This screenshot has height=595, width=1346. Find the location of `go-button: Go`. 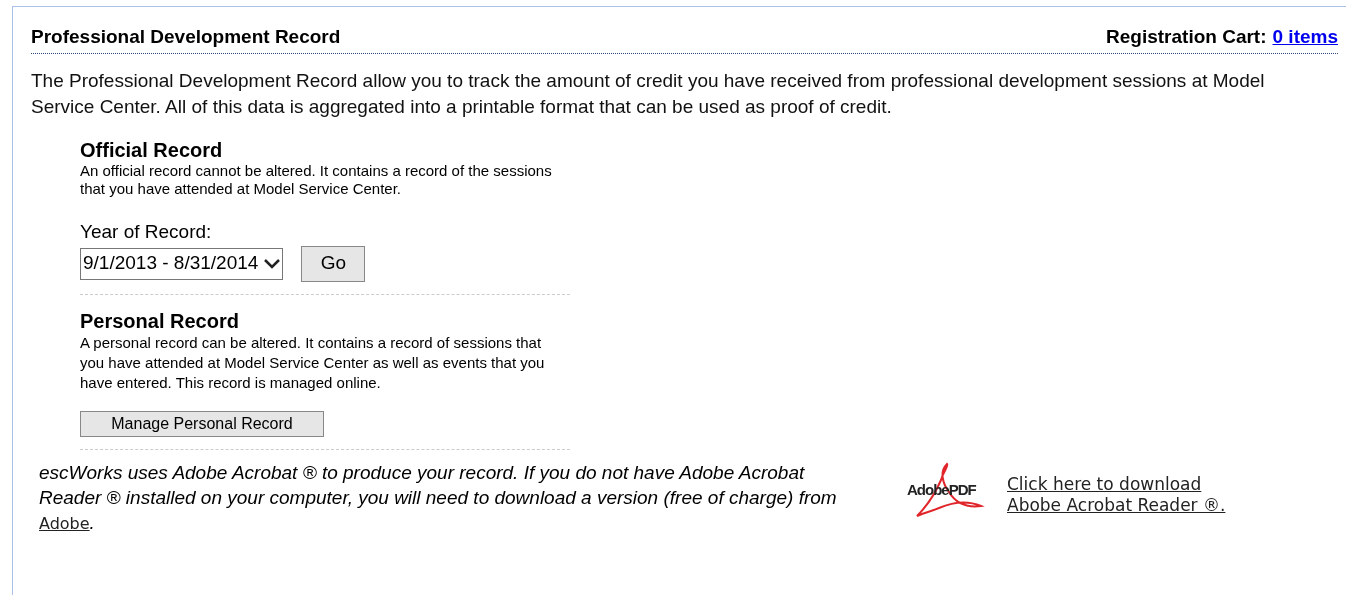

go-button: Go is located at coordinates (333, 263).